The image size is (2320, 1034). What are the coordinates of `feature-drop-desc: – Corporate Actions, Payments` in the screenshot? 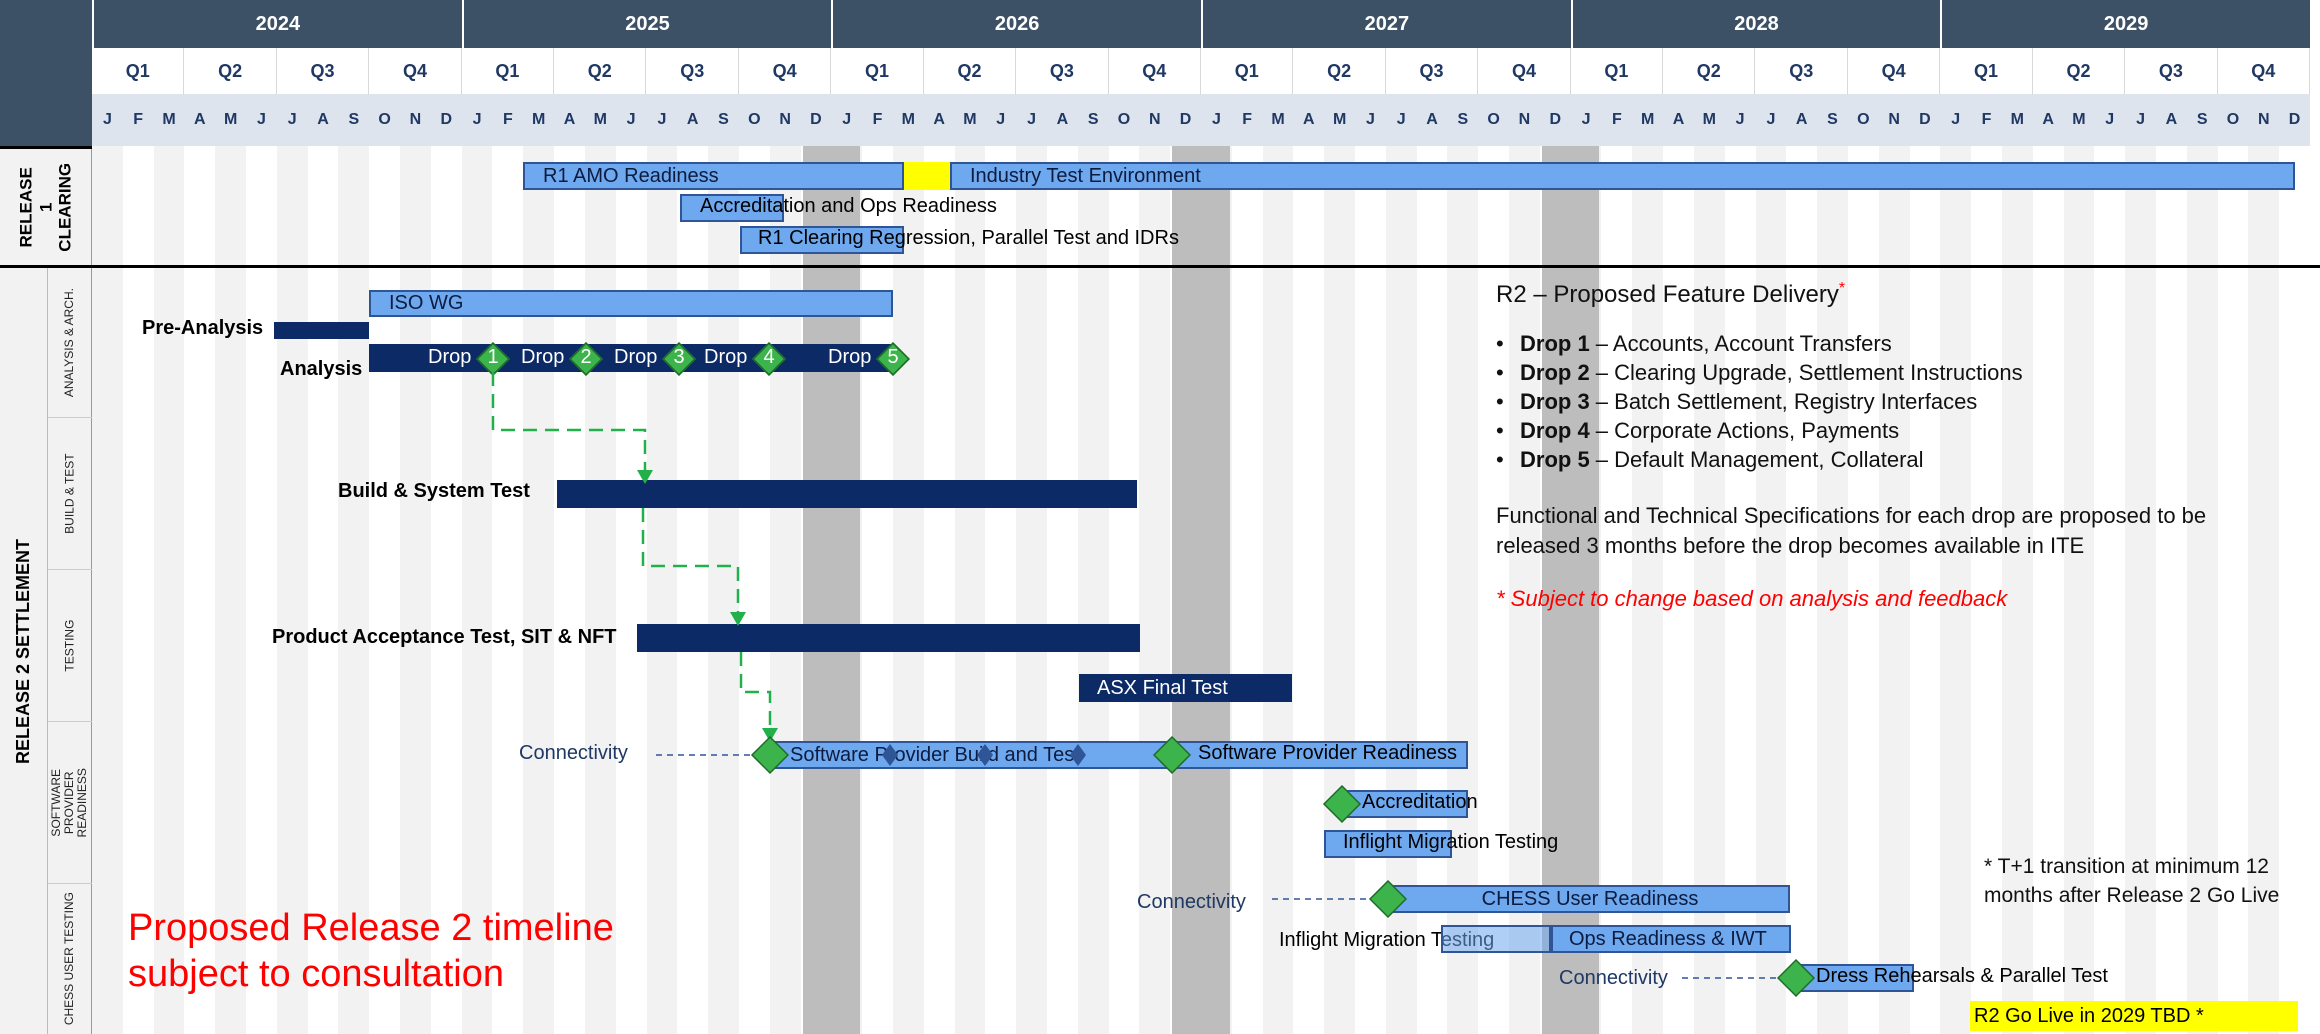 It's located at (1744, 430).